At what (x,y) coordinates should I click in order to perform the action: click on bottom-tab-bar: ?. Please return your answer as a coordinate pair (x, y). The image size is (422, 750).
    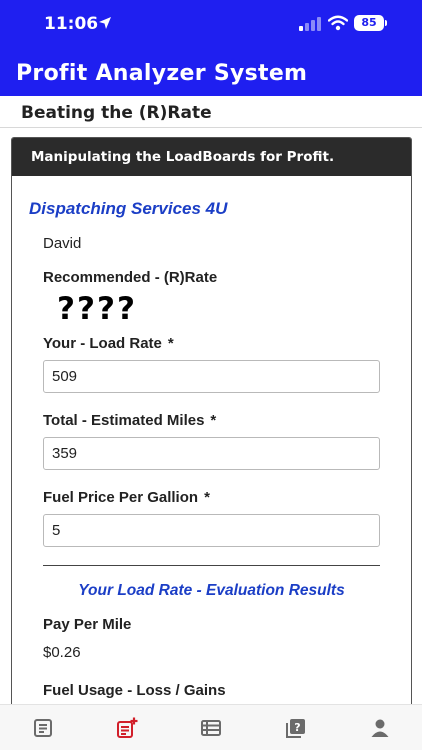
    Looking at the image, I should click on (211, 727).